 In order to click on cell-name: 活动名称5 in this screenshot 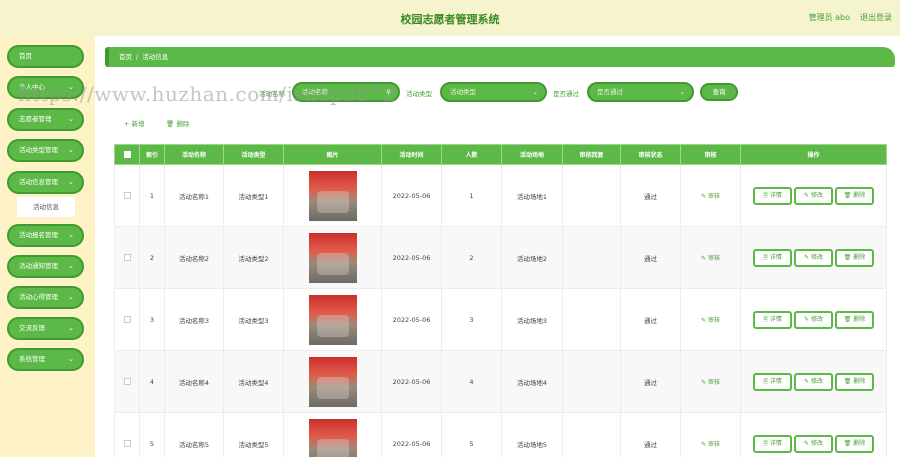, I will do `click(194, 434)`.